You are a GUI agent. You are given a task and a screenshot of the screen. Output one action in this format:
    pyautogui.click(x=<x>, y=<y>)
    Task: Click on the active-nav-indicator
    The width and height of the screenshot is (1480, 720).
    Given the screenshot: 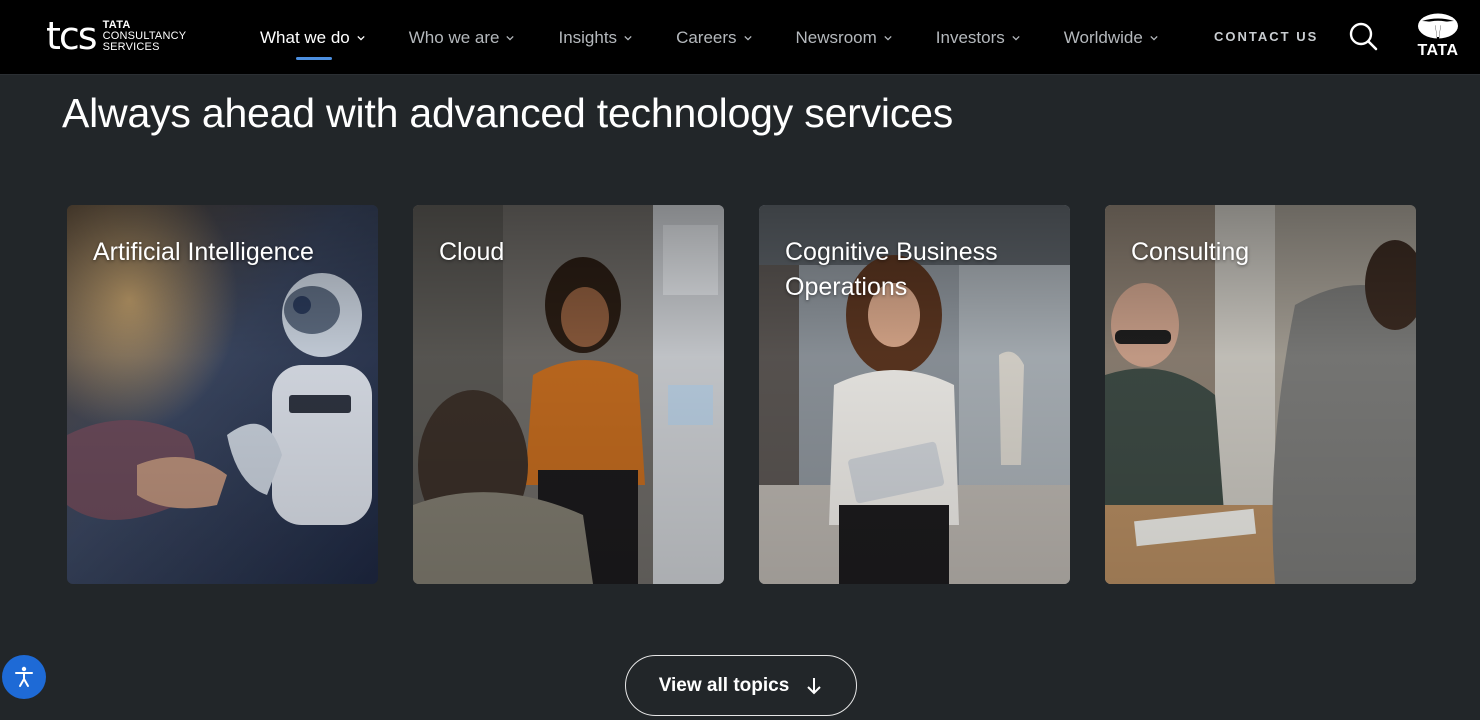 What is the action you would take?
    pyautogui.click(x=314, y=58)
    